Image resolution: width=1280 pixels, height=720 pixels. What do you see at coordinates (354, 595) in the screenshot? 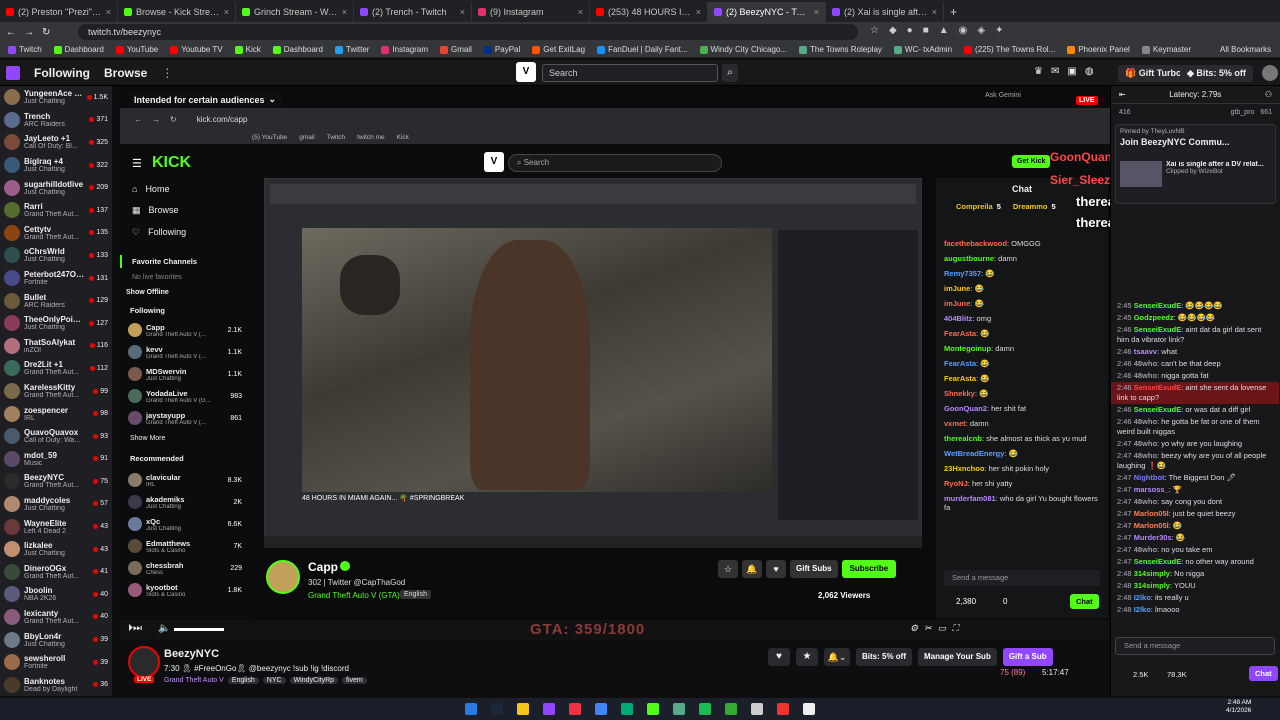
I see `kick-game: Grand Theft Auto V (GTA)` at bounding box center [354, 595].